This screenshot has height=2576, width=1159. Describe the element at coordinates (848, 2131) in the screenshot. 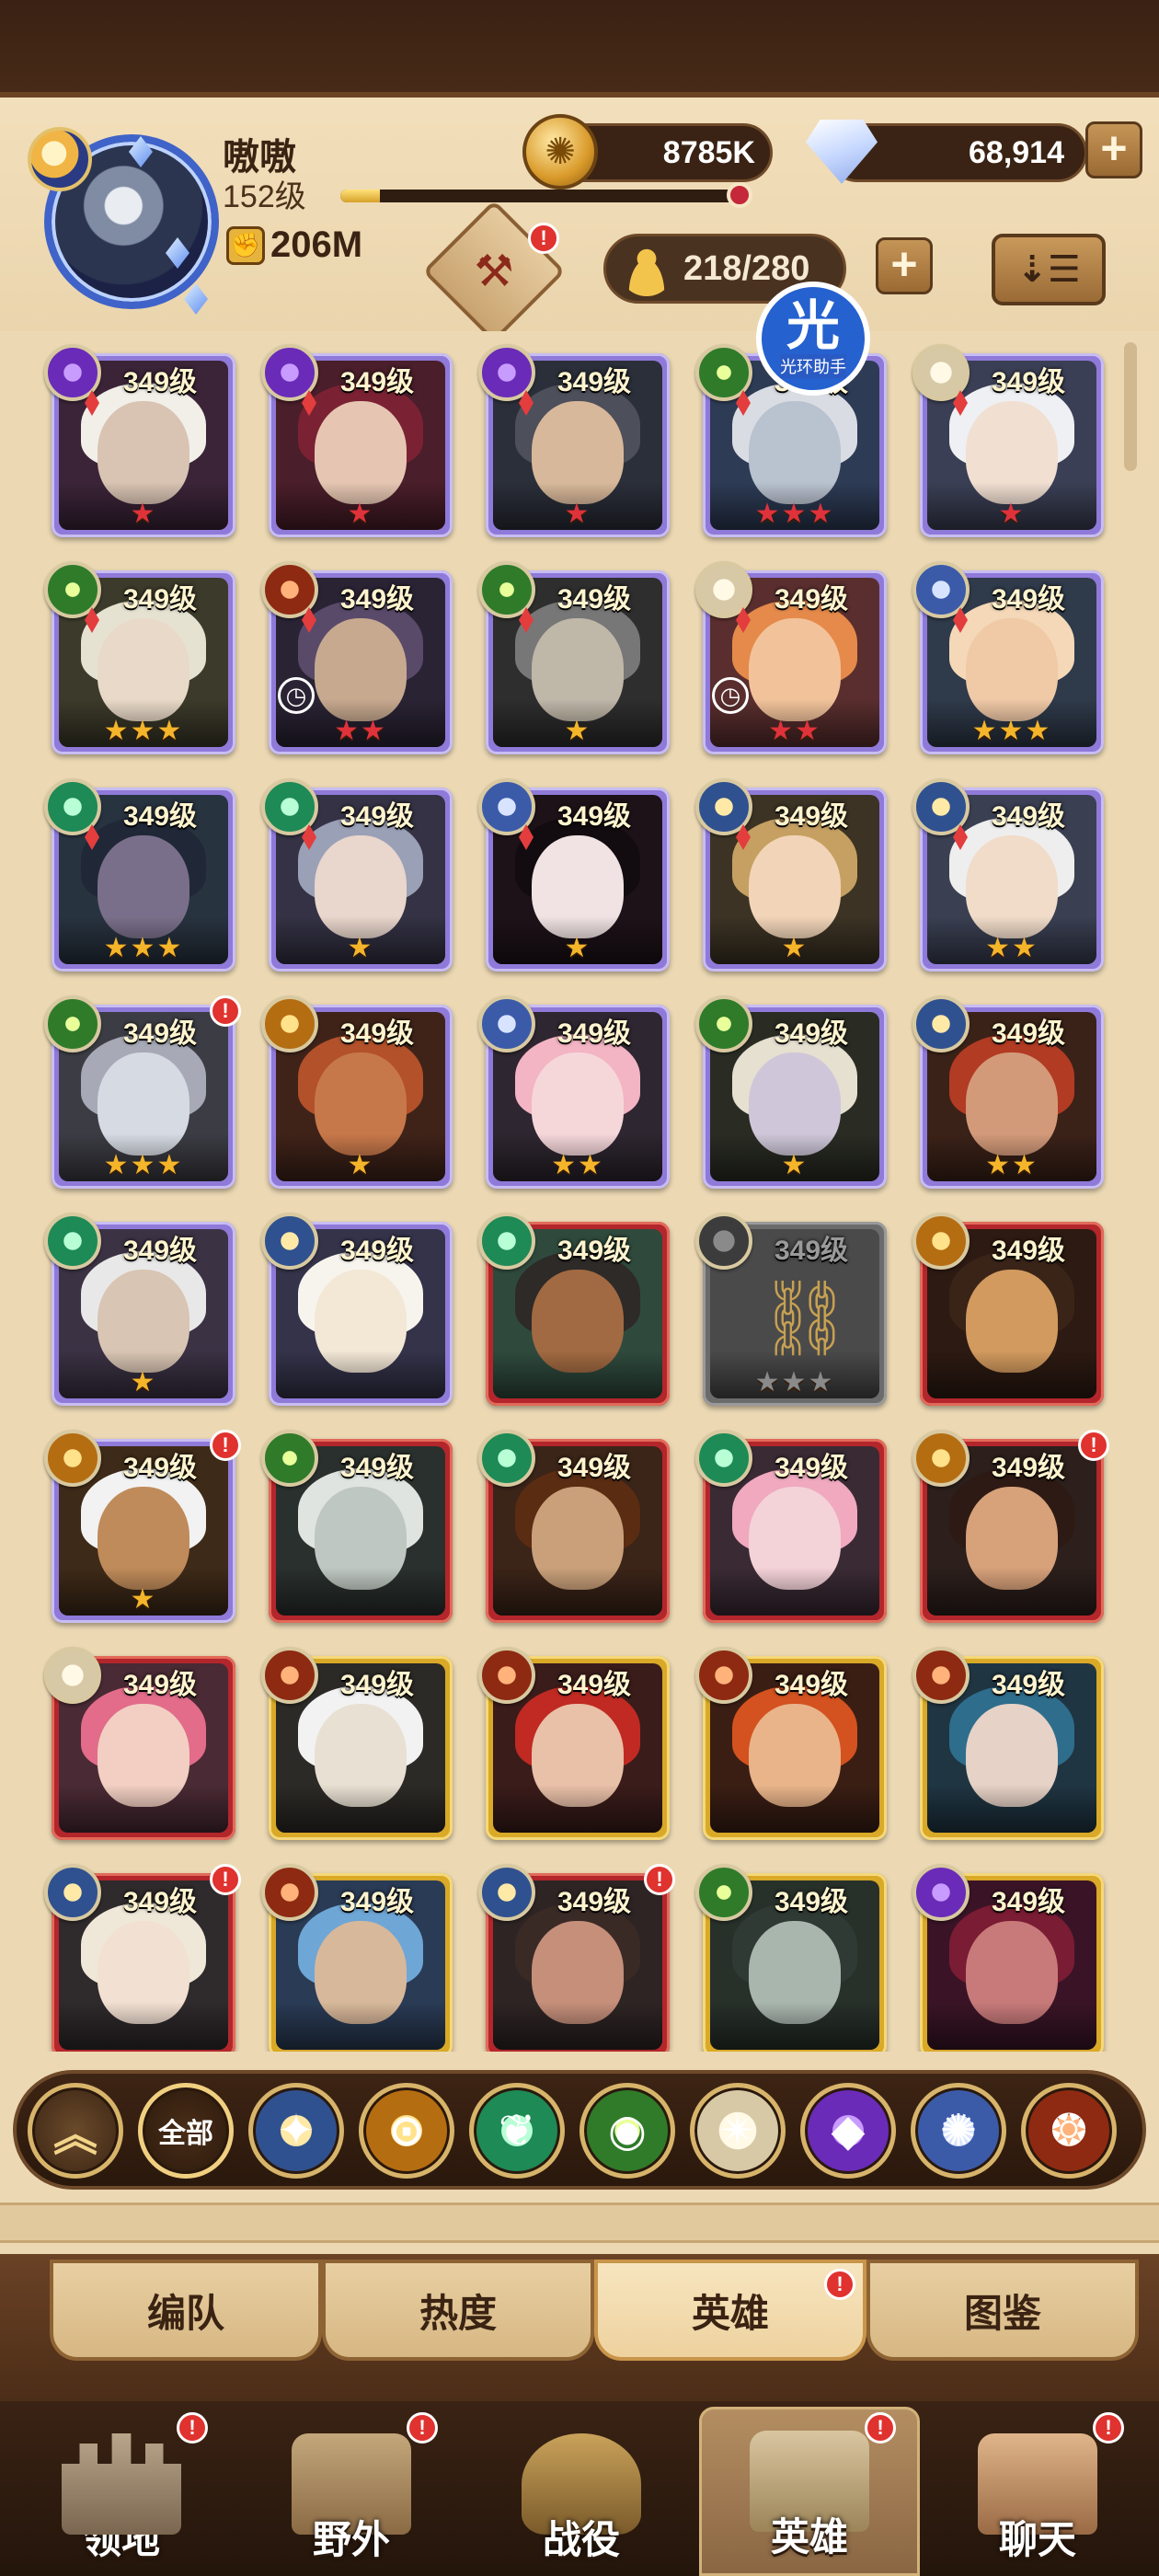

I see `filter-hypogean-button: ◆` at that location.